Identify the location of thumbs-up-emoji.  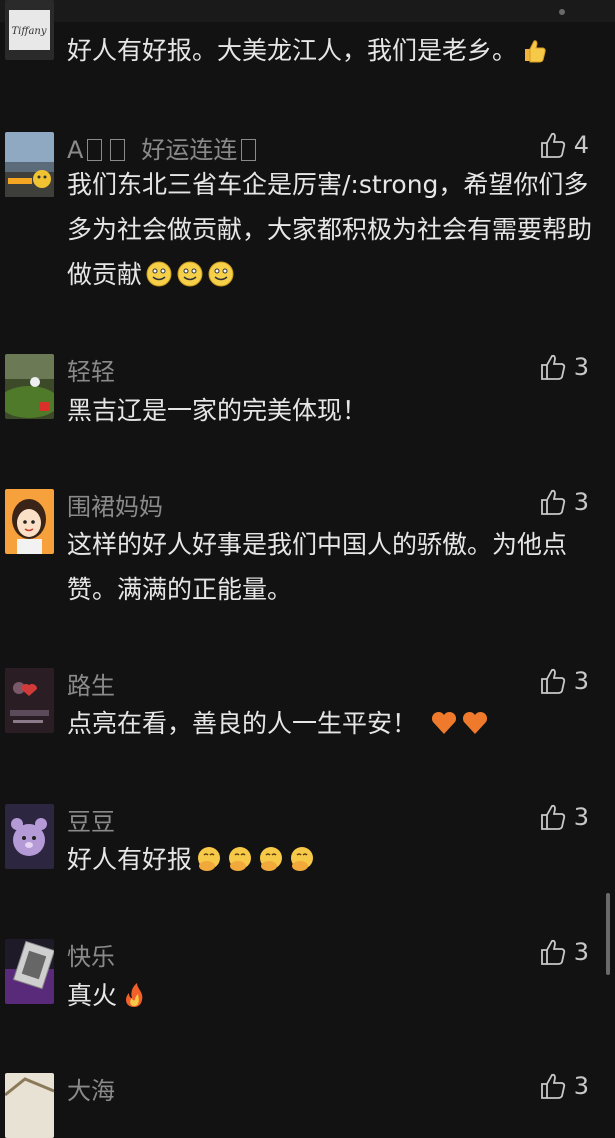
(535, 51).